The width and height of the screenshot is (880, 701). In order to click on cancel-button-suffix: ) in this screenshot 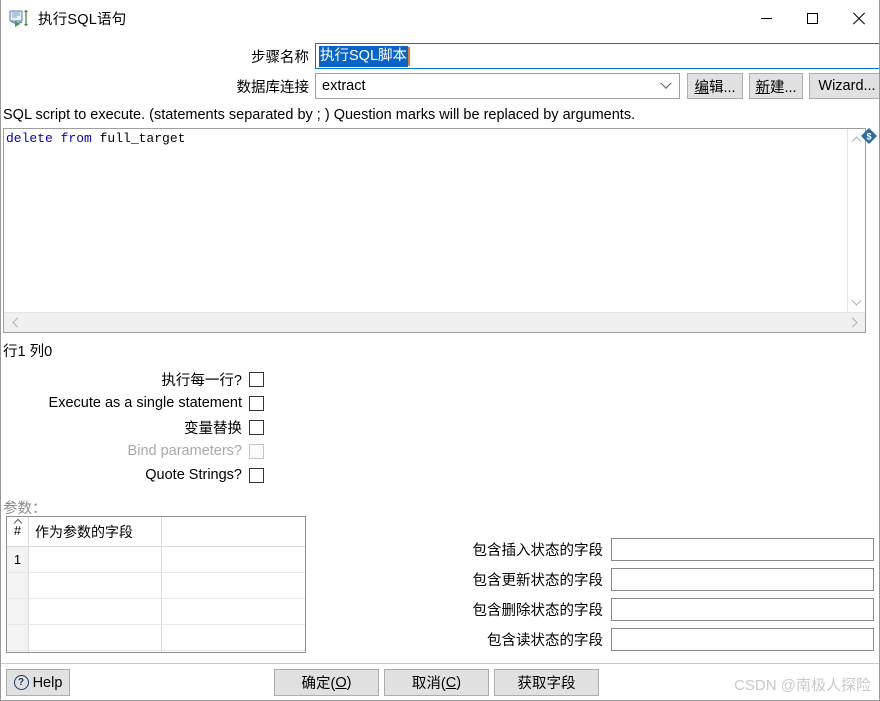, I will do `click(459, 682)`.